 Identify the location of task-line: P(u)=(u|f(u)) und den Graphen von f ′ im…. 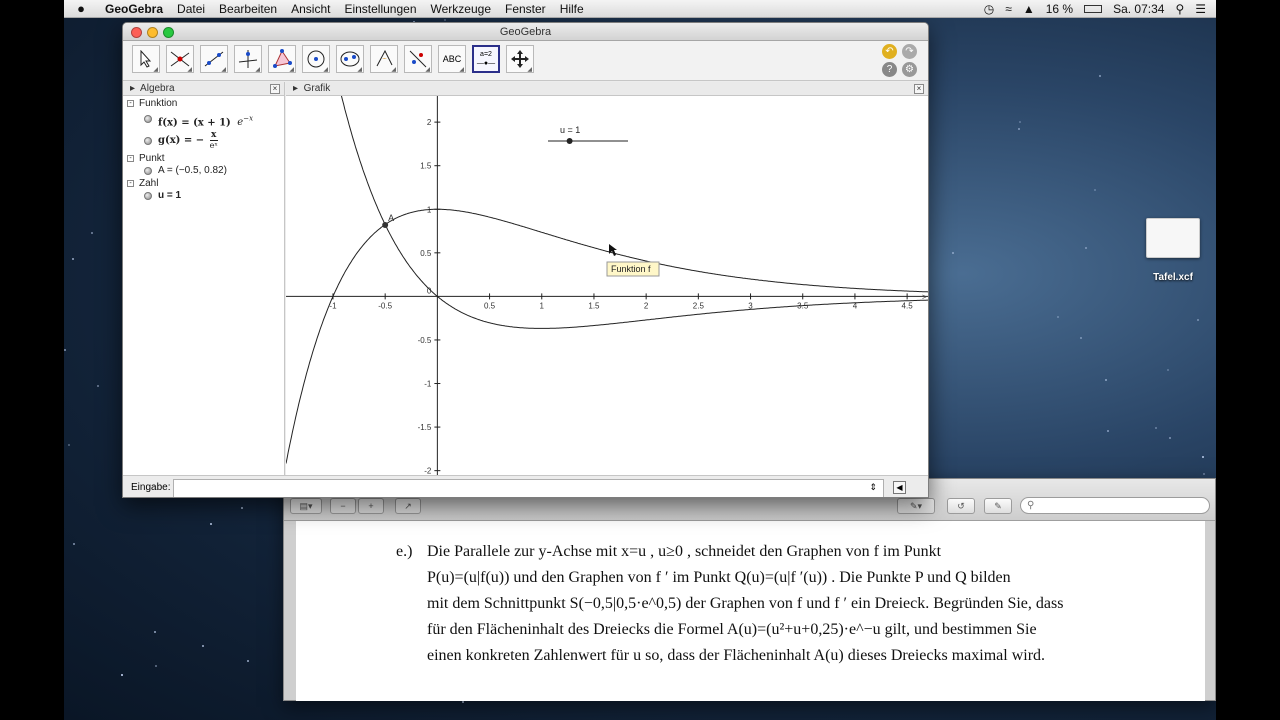
(719, 577).